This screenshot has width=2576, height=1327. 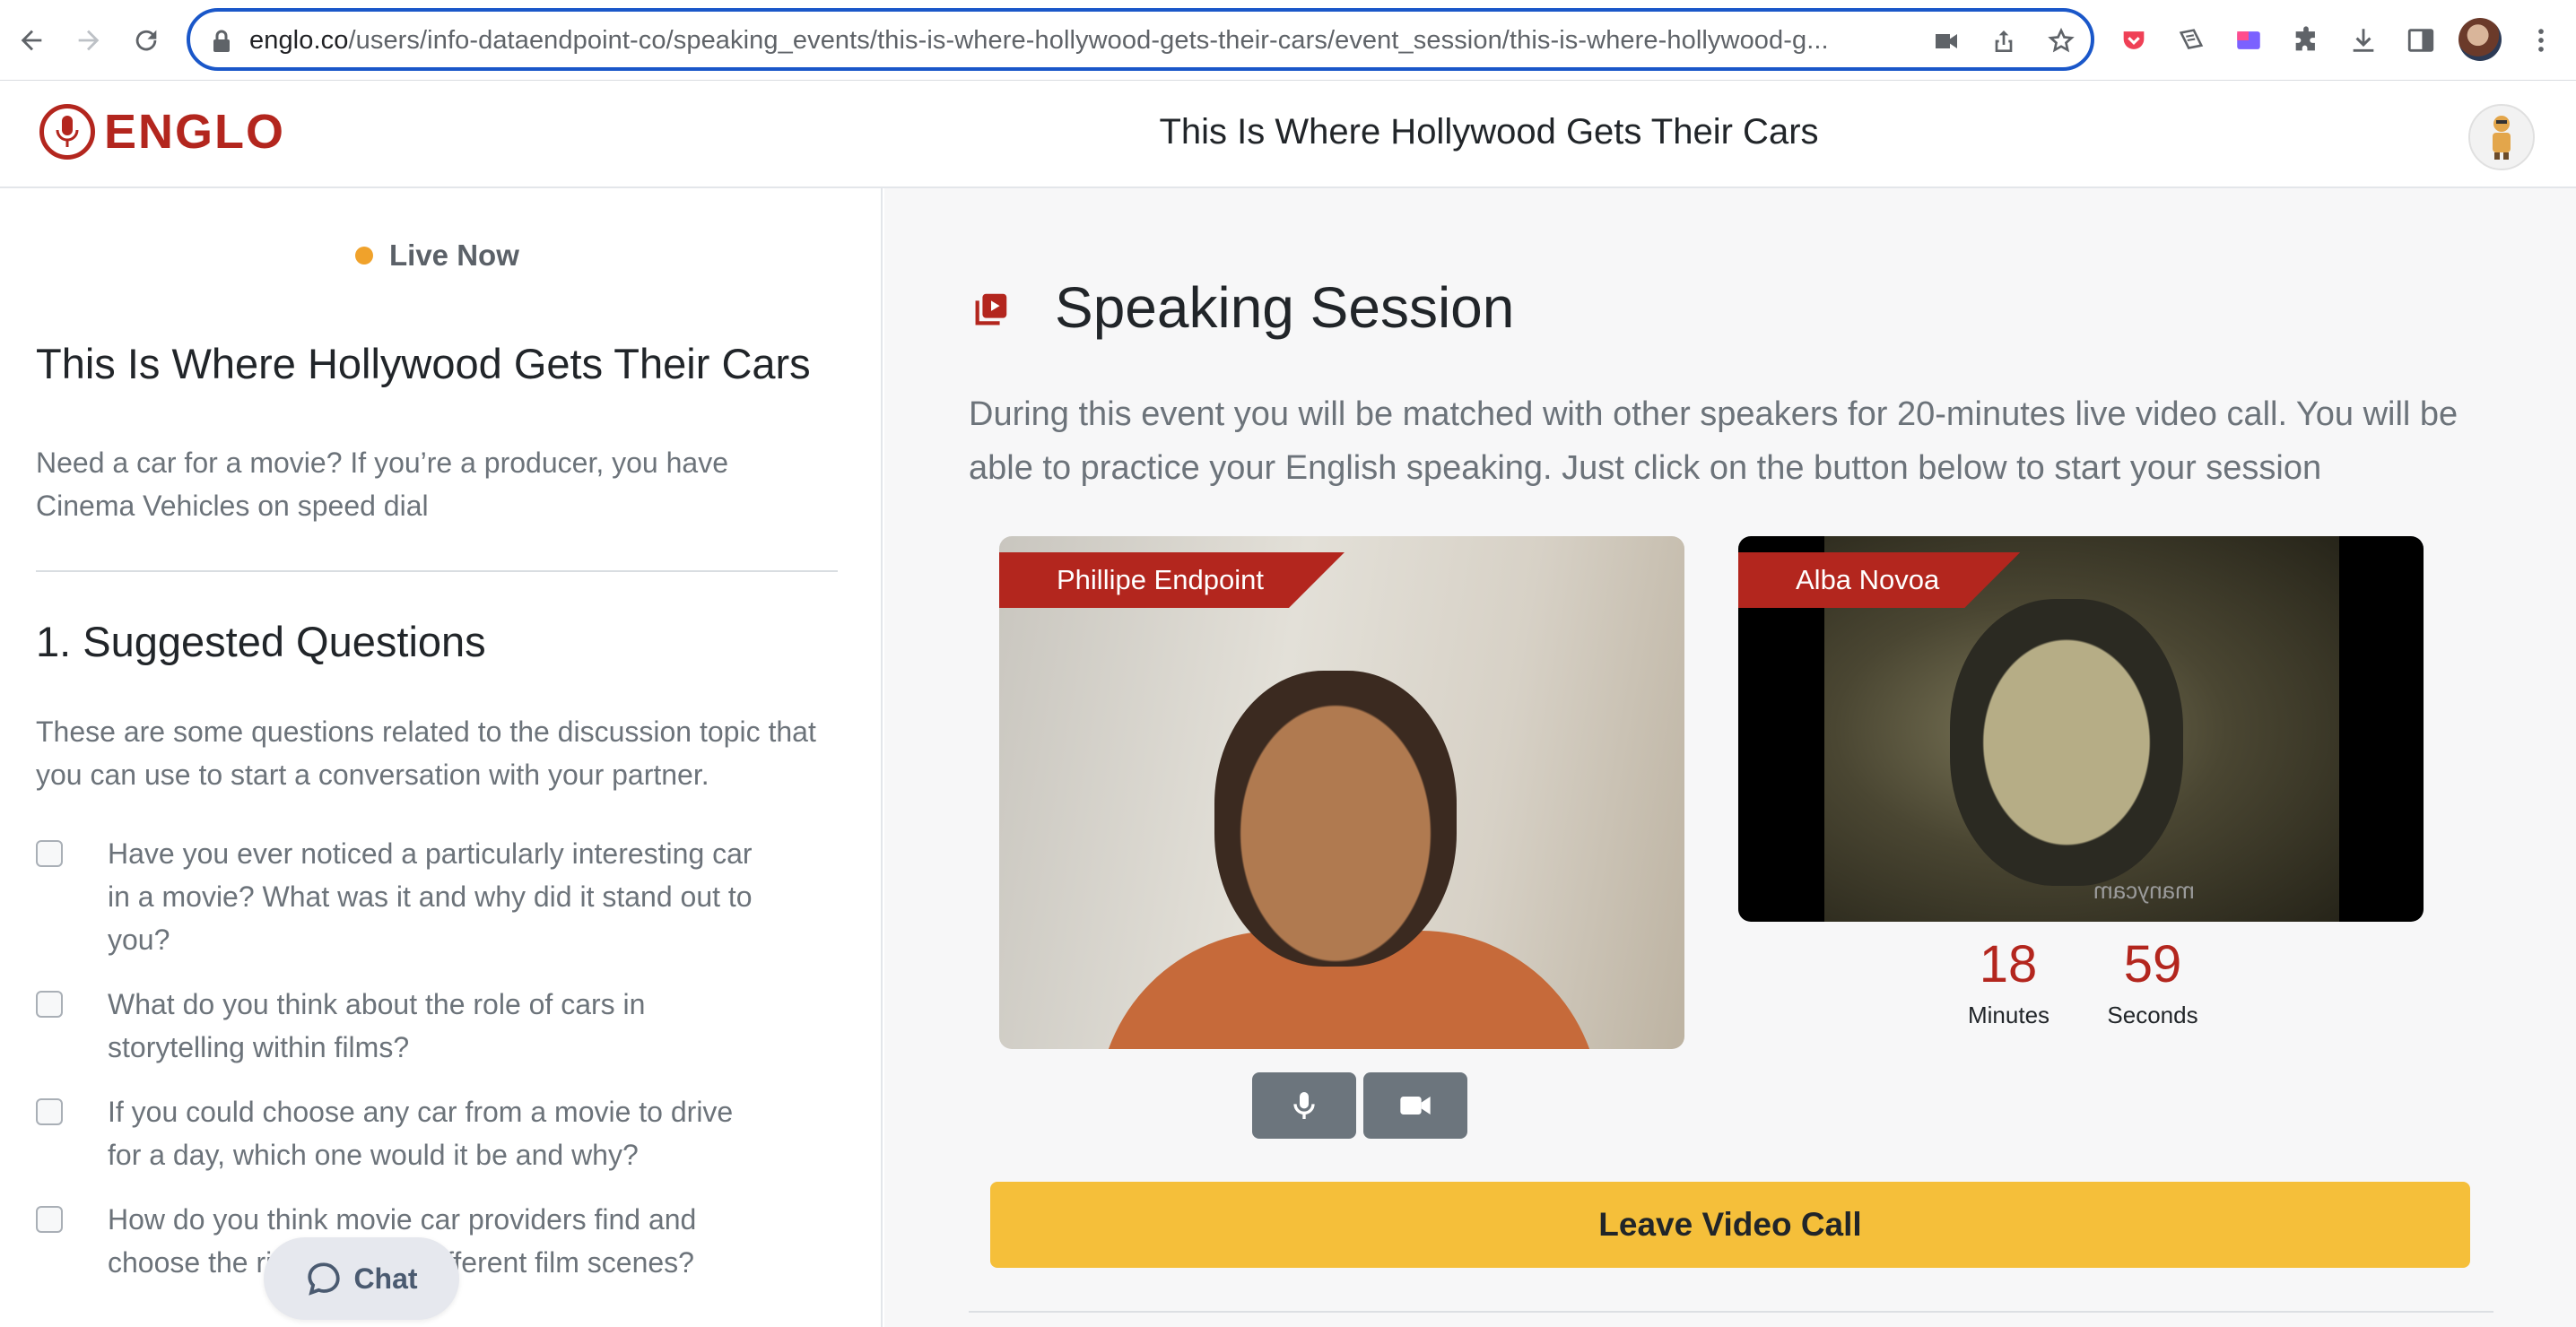 I want to click on video-watermark: manycam, so click(x=2144, y=890).